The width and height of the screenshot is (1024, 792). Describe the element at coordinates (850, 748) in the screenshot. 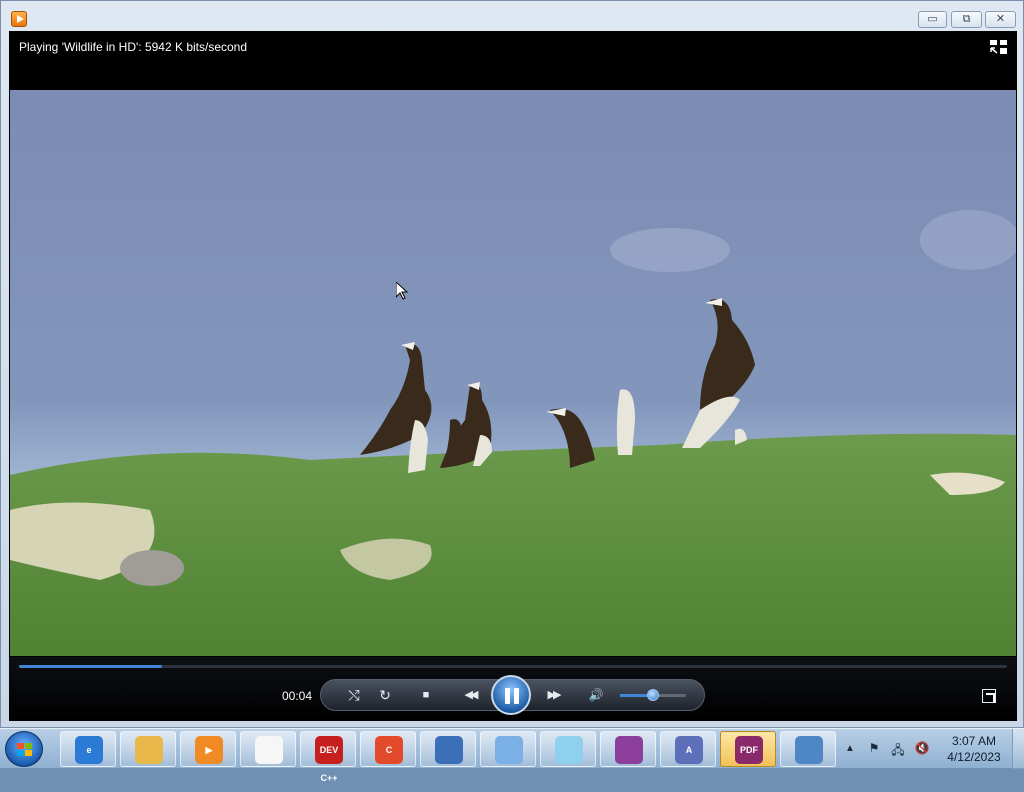

I see `show-hidden-icons-chevron: ▲` at that location.